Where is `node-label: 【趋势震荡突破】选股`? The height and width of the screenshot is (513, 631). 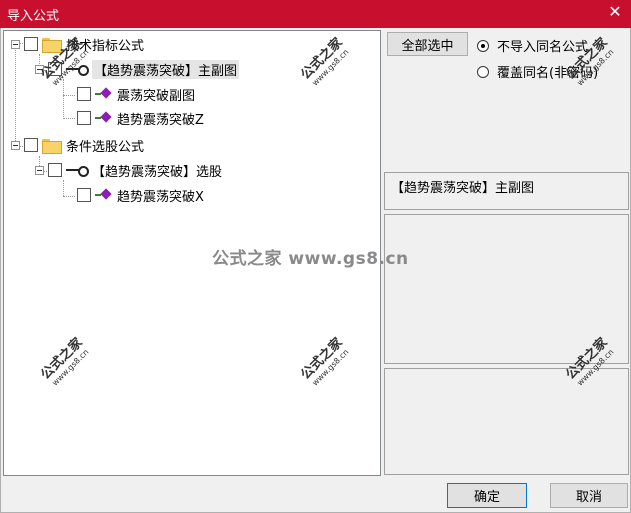 node-label: 【趋势震荡突破】选股 is located at coordinates (157, 172).